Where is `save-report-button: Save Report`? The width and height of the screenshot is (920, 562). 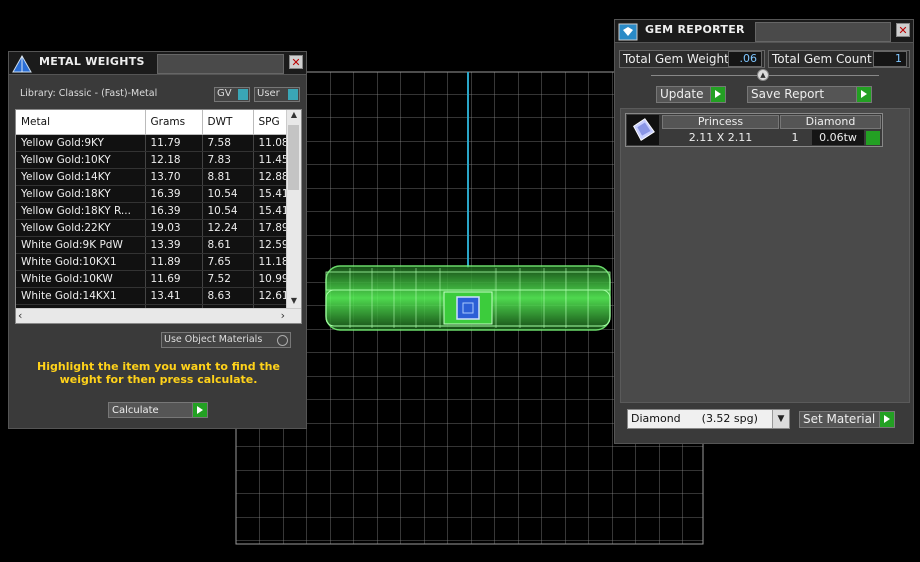 save-report-button: Save Report is located at coordinates (809, 94).